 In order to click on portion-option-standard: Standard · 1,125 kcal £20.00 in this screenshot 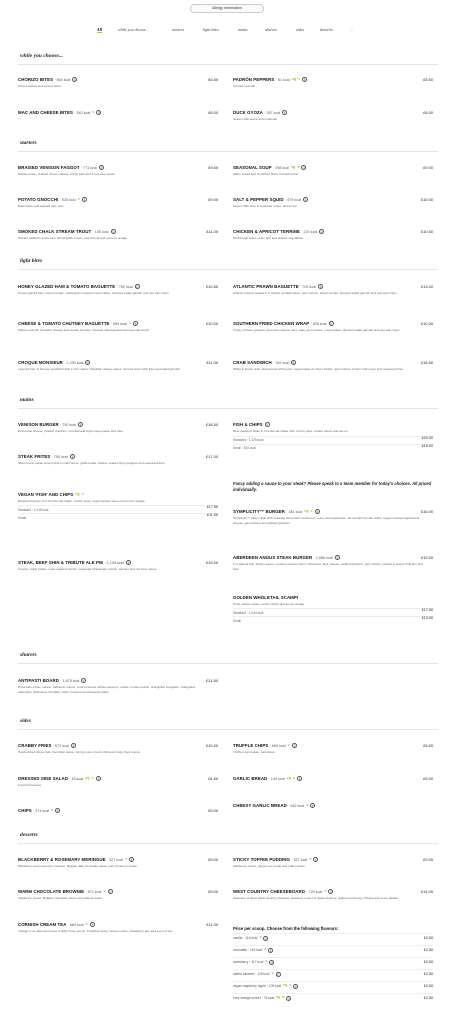, I will do `click(333, 438)`.